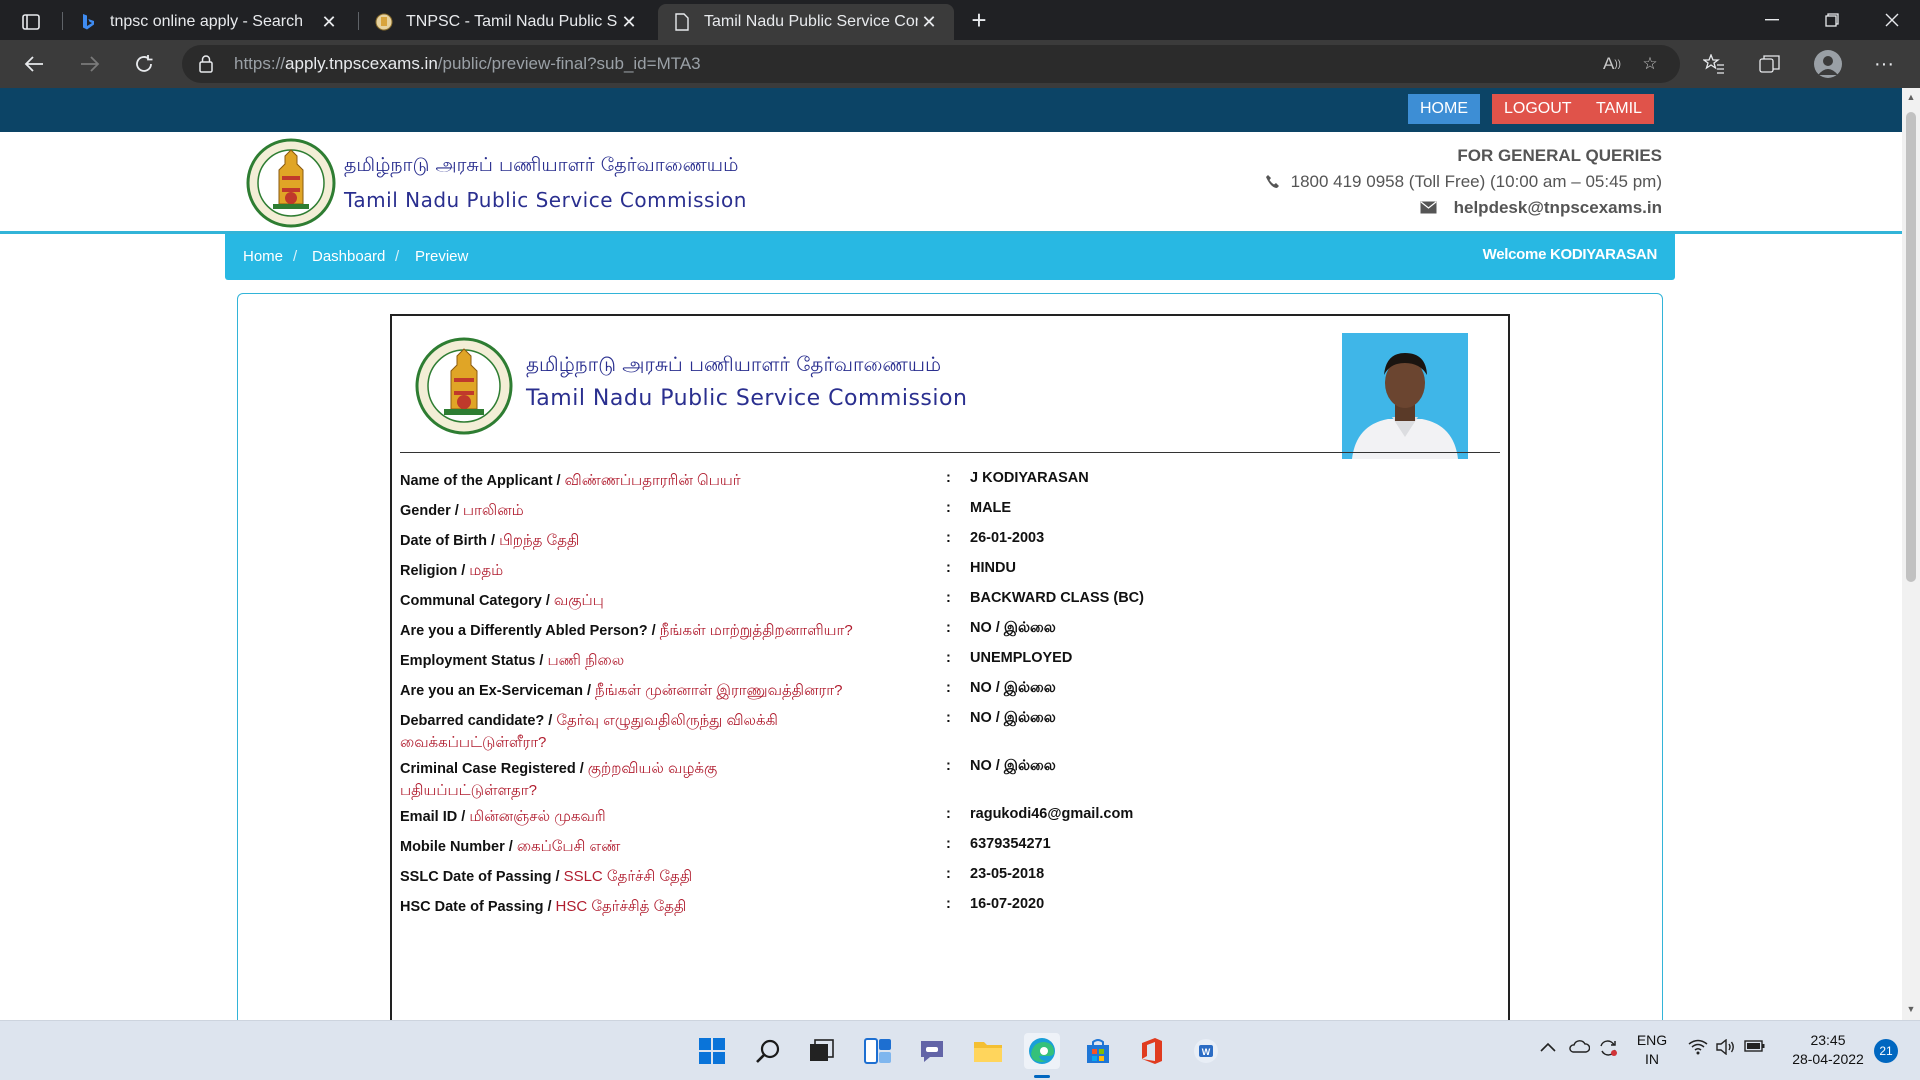 This screenshot has height=1080, width=1920. Describe the element at coordinates (31, 22) in the screenshot. I see `tab-actions-icon` at that location.